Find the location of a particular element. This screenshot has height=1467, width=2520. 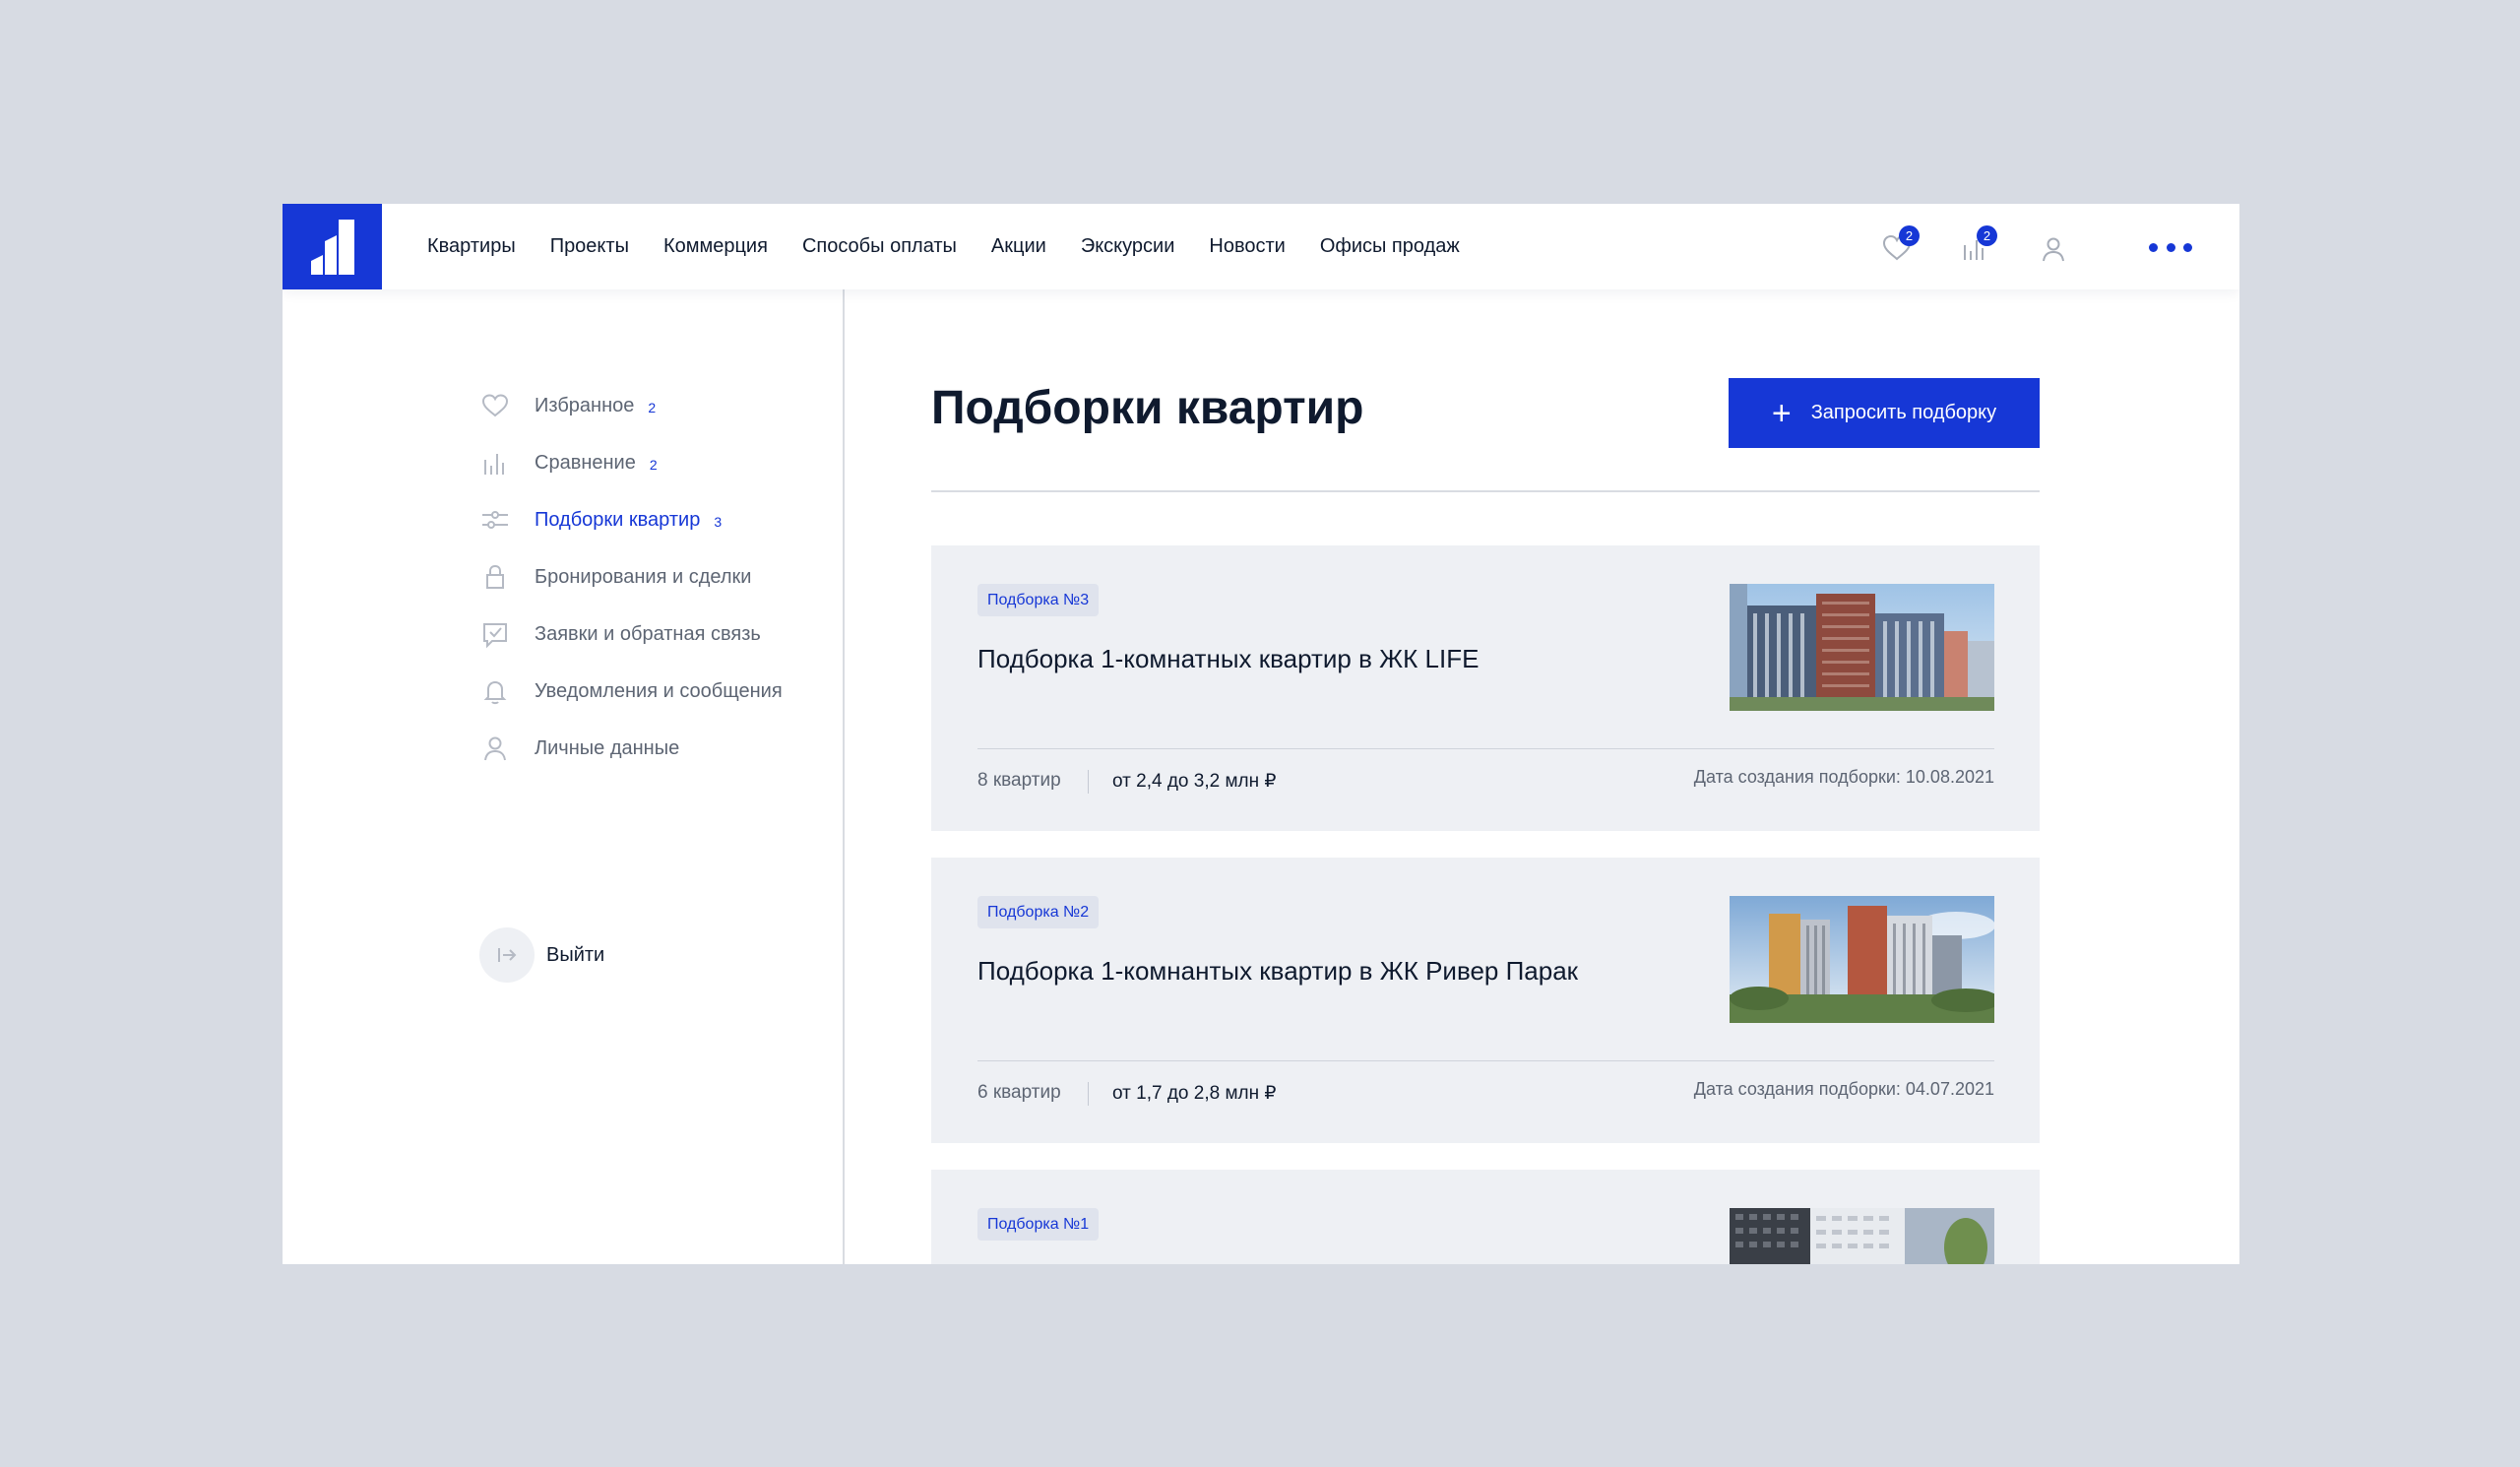

sidebar-item-favorites: Избранное 2 is located at coordinates (567, 405).